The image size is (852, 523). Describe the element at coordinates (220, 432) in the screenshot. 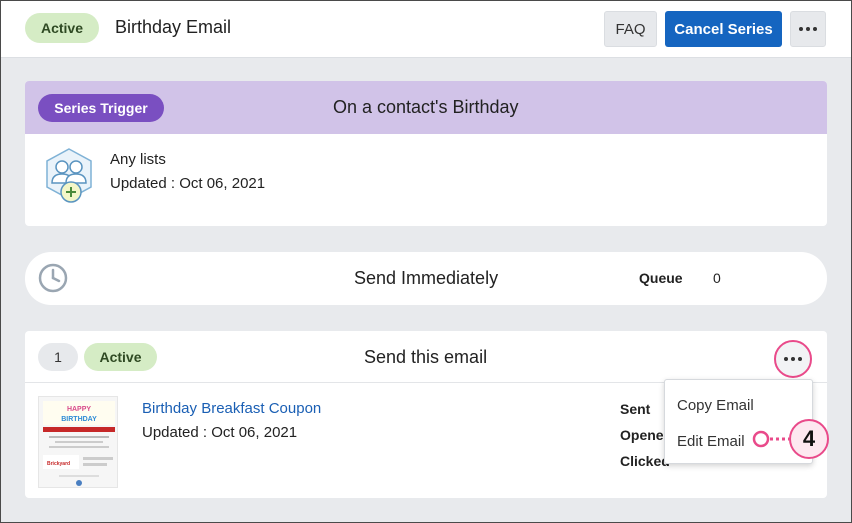

I see `email-updated: Updated : Oct 06, 2021` at that location.